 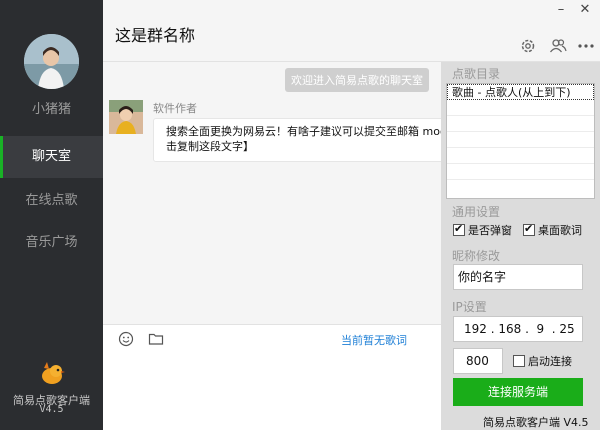 I want to click on input-toolbar: 当前暂无歌词, so click(x=272, y=338).